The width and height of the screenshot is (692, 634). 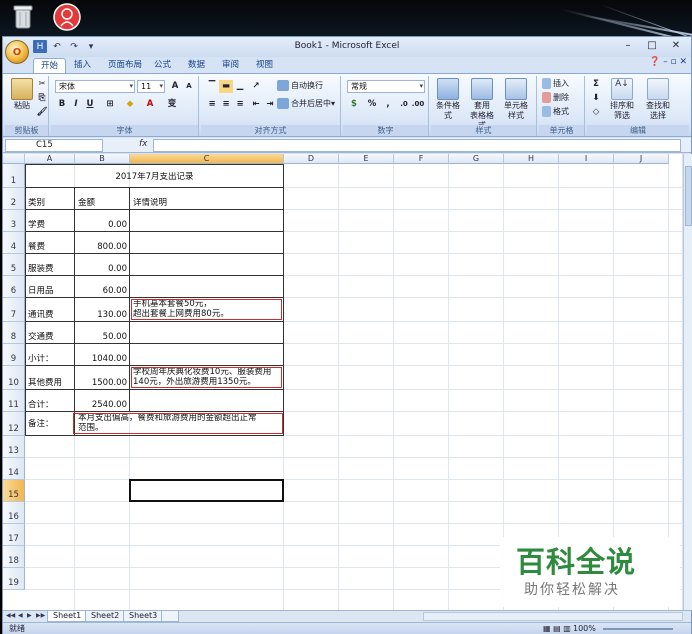 I want to click on fill-icon: ⬇, so click(x=596, y=98).